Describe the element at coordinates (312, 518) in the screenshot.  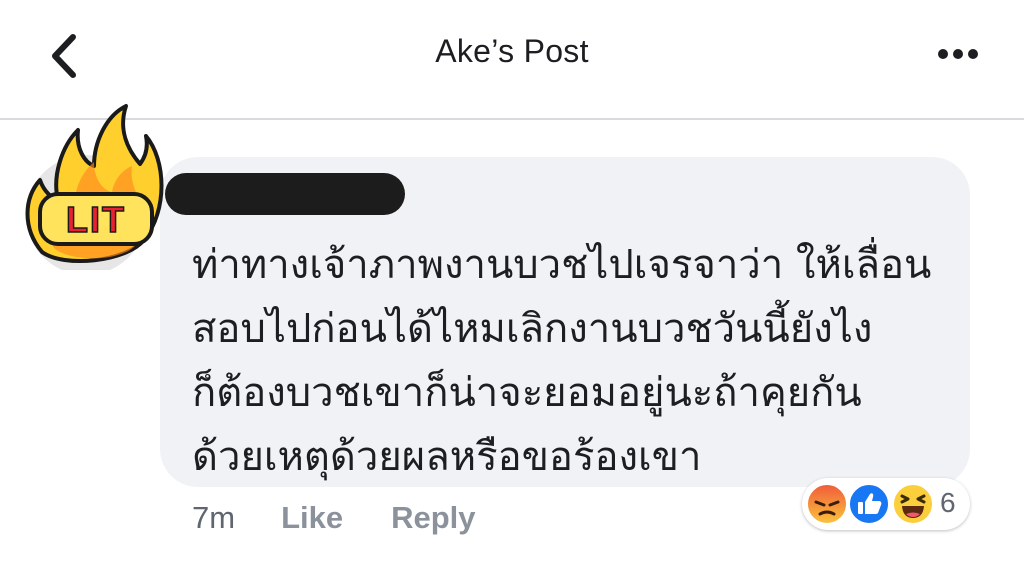
I see `like-button: Like` at that location.